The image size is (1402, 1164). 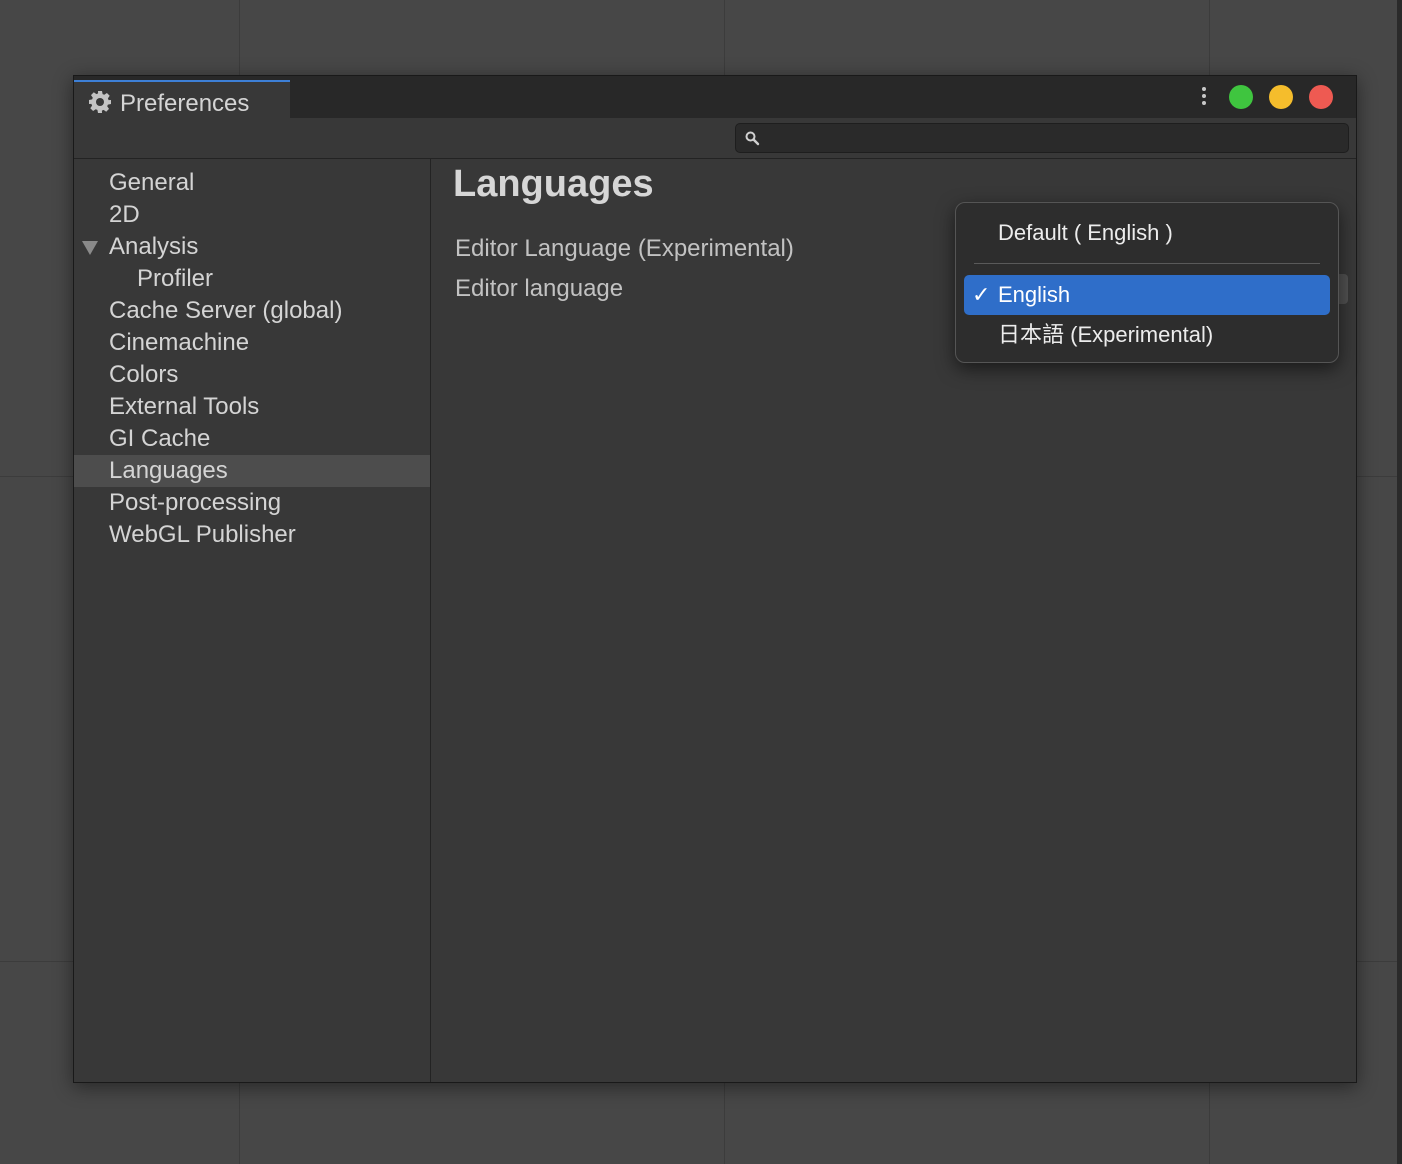 What do you see at coordinates (1147, 233) in the screenshot?
I see `option-default-english: Default ( English )` at bounding box center [1147, 233].